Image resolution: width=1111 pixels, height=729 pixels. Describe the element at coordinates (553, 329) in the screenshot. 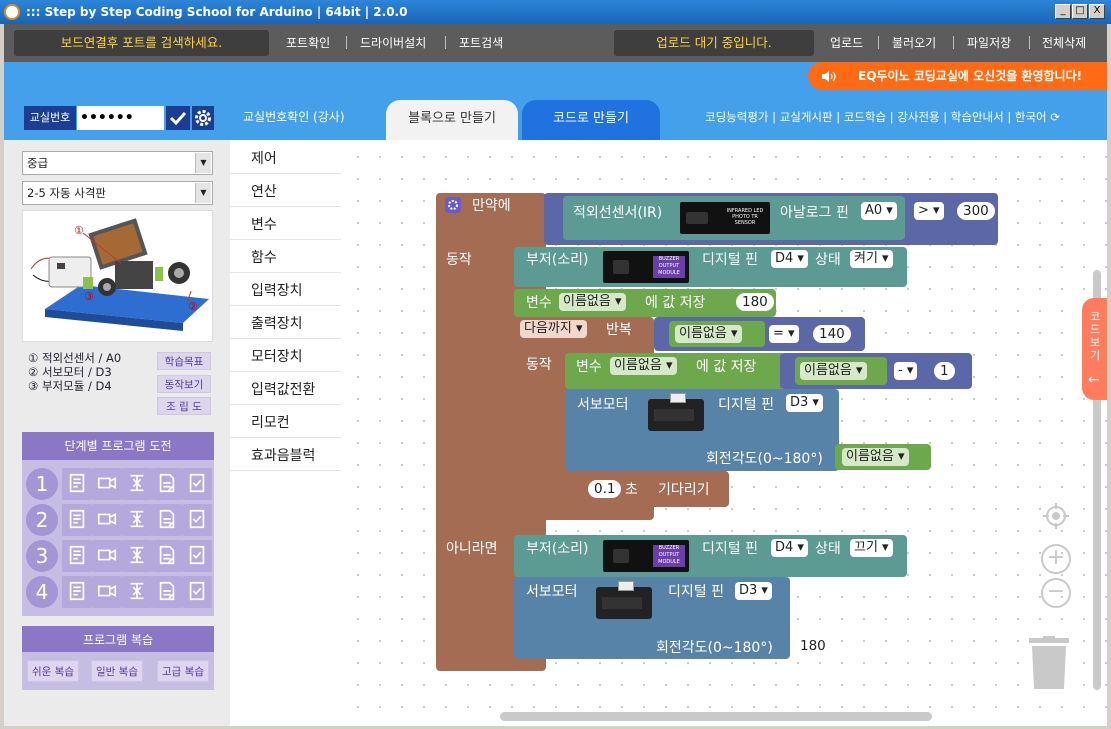

I see `repeat-mode-dropdown: 다음까지 ▾` at that location.